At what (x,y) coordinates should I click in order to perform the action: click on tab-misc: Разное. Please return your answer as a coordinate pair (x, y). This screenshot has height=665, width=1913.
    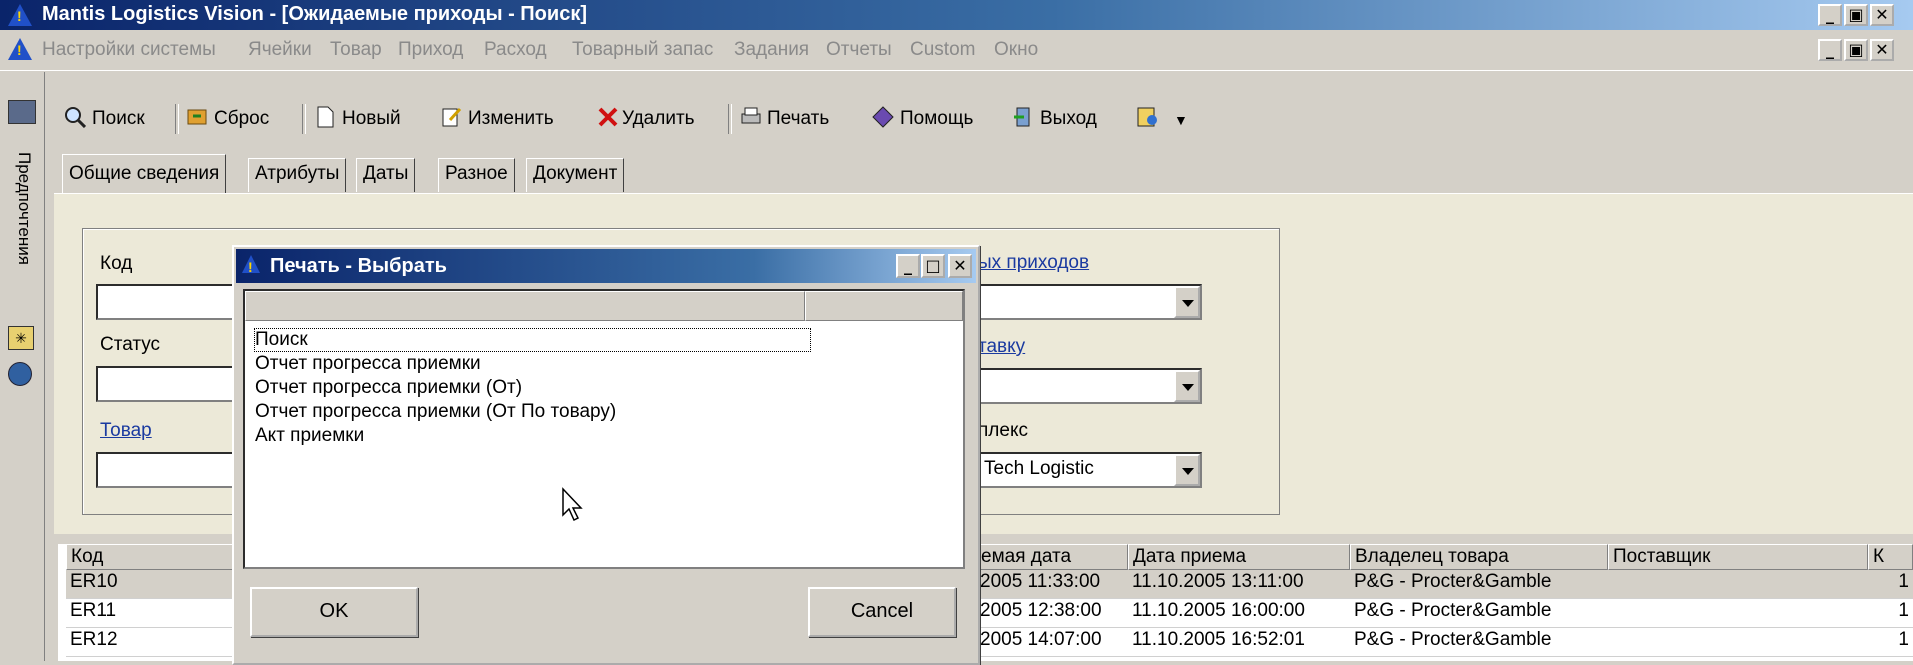
    Looking at the image, I should click on (476, 175).